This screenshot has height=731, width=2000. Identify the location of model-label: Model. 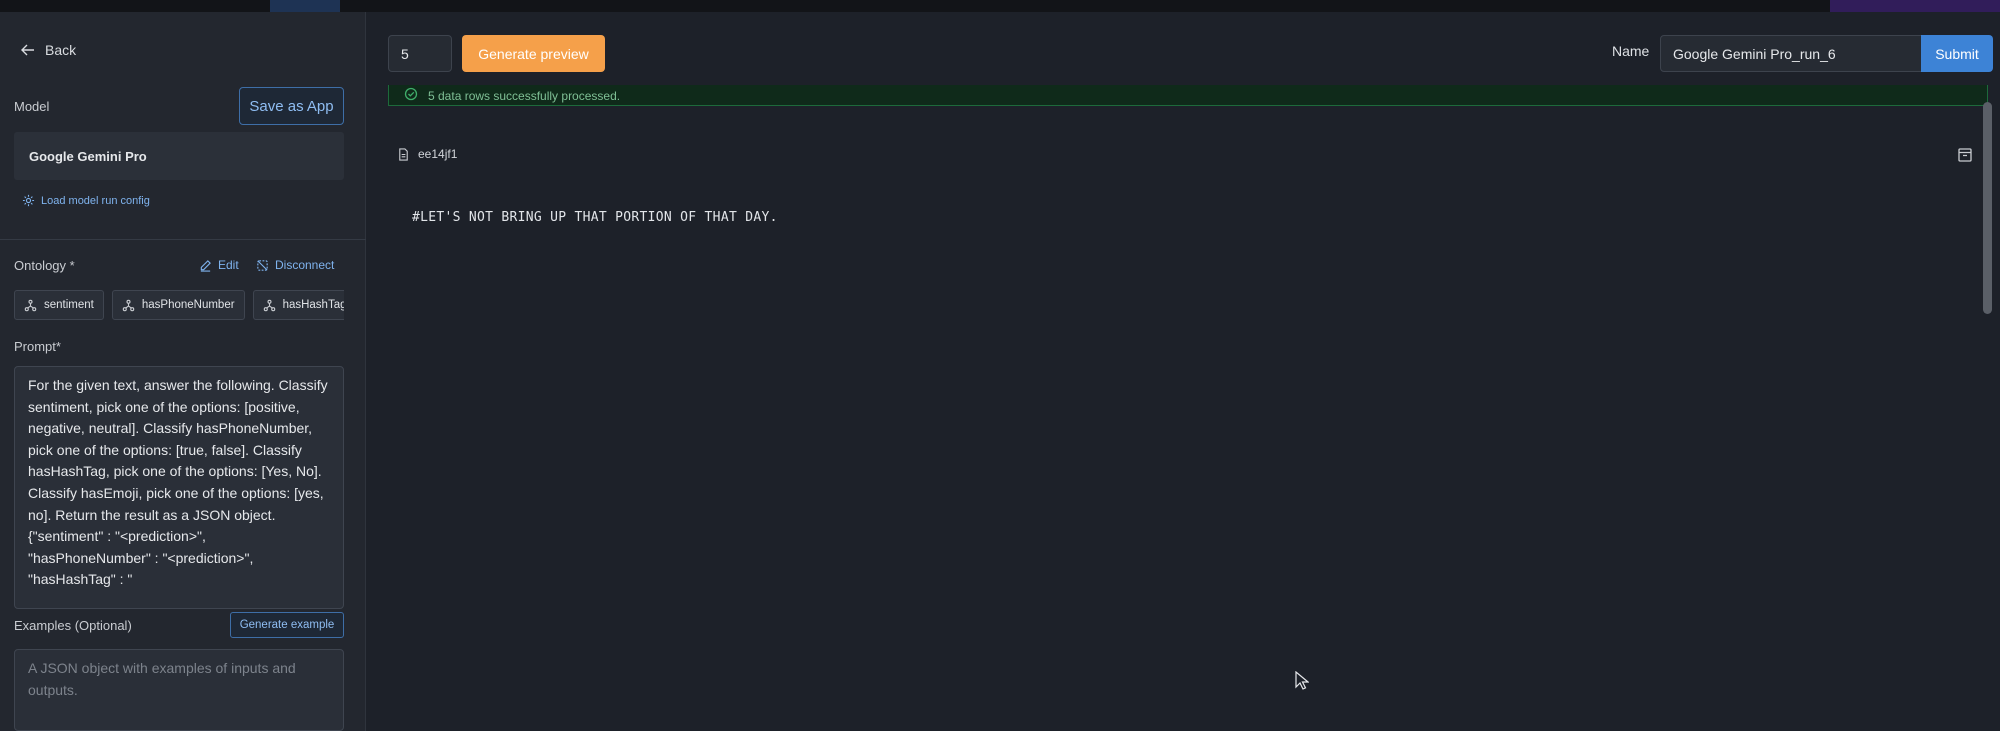
(32, 106).